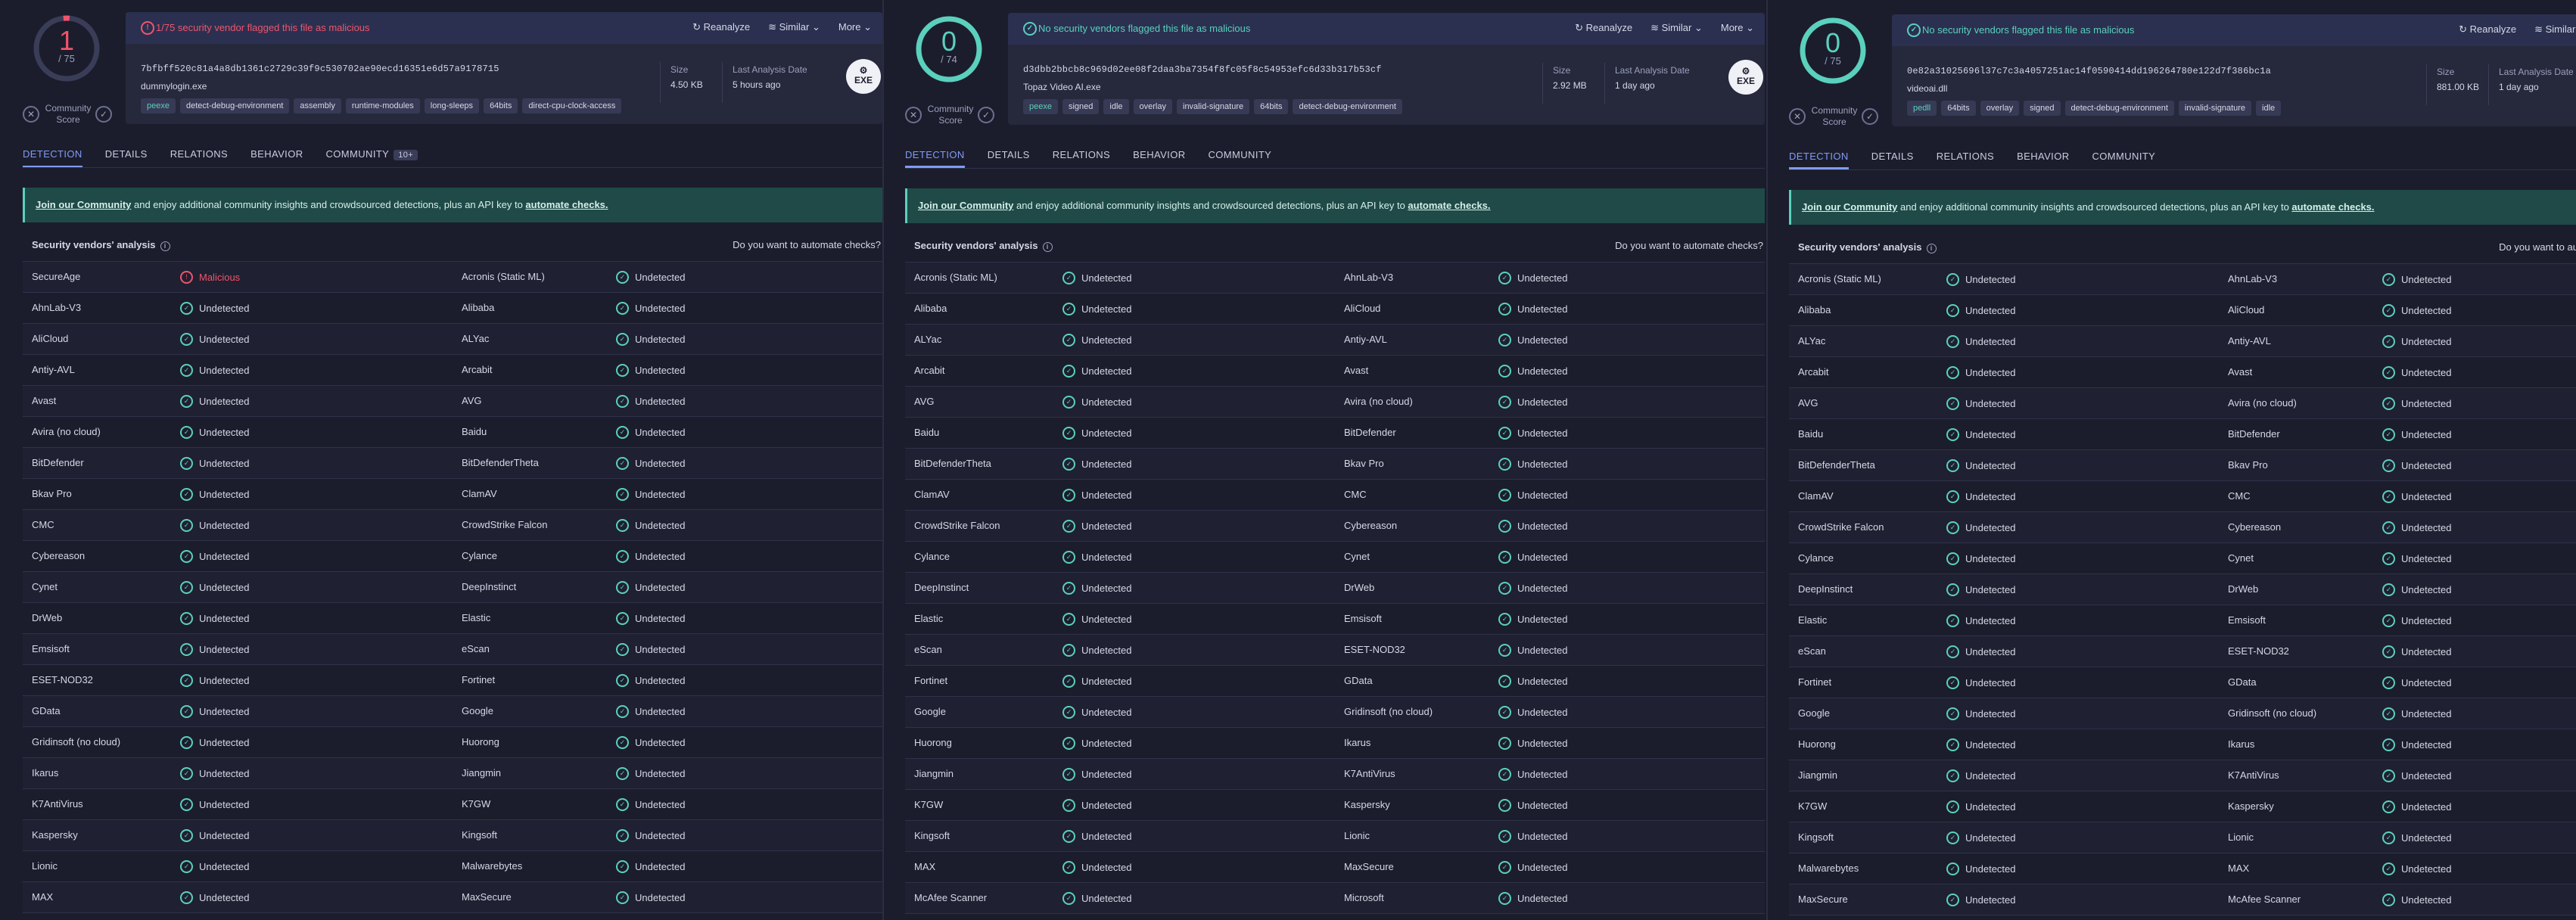 The height and width of the screenshot is (920, 2576). I want to click on table-row: AhnLab-V3 ✓ Undetected Alibaba ✓ Undetected, so click(452, 308).